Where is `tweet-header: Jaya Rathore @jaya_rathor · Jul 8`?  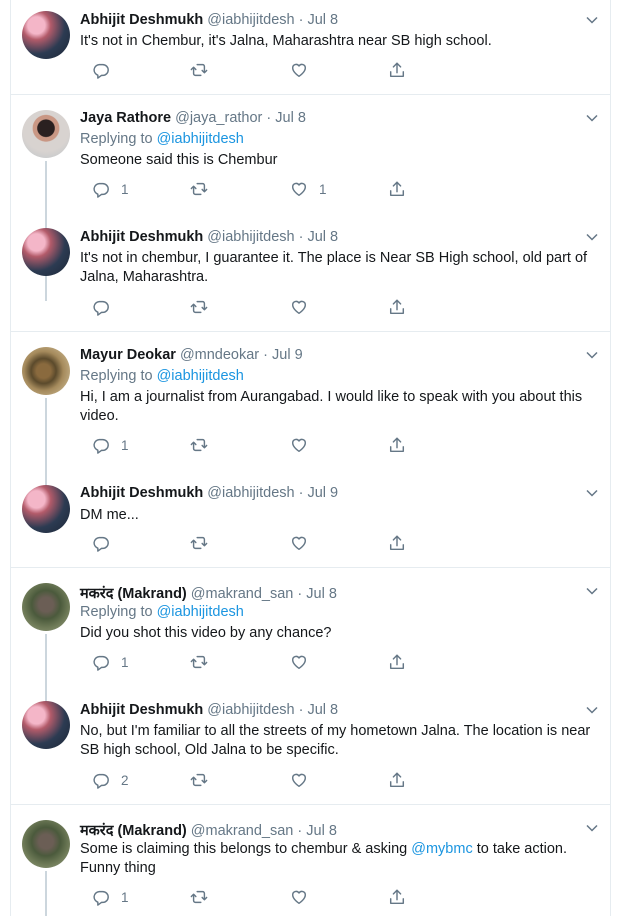 tweet-header: Jaya Rathore @jaya_rathor · Jul 8 is located at coordinates (193, 119).